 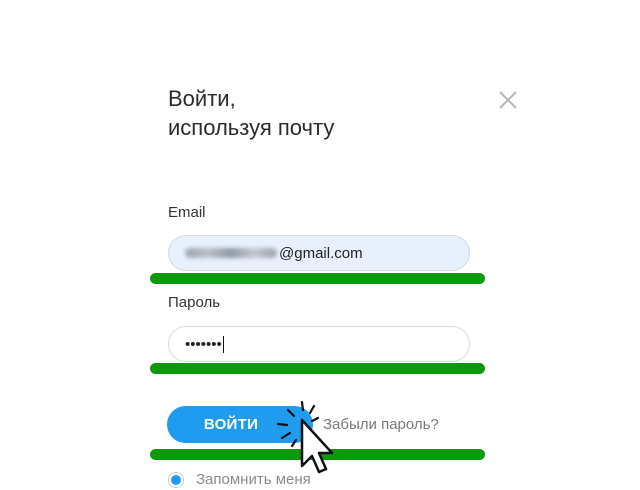 What do you see at coordinates (176, 479) in the screenshot?
I see `radio-checked-icon` at bounding box center [176, 479].